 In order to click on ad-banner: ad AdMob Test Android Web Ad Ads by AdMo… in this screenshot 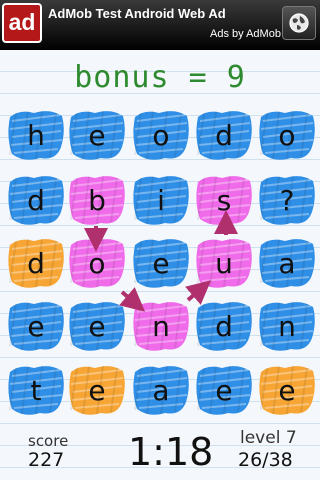, I will do `click(160, 25)`.